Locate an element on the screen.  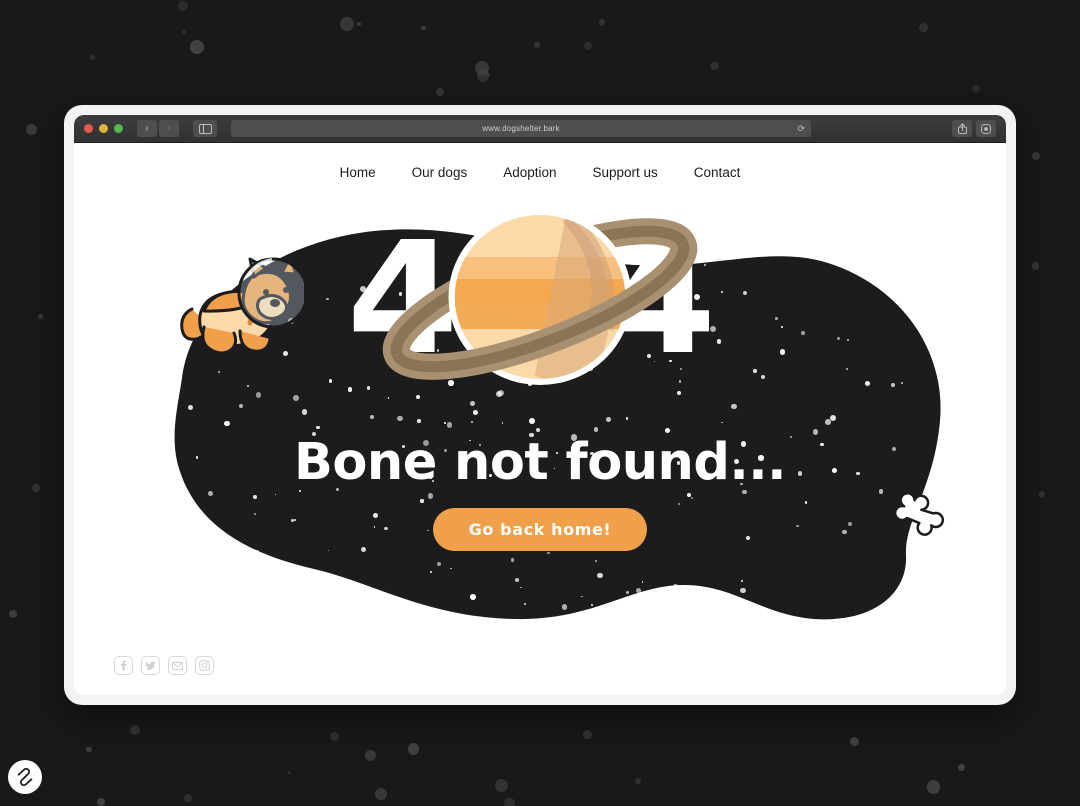
url-text: www.dogshelter.bark is located at coordinates (521, 128).